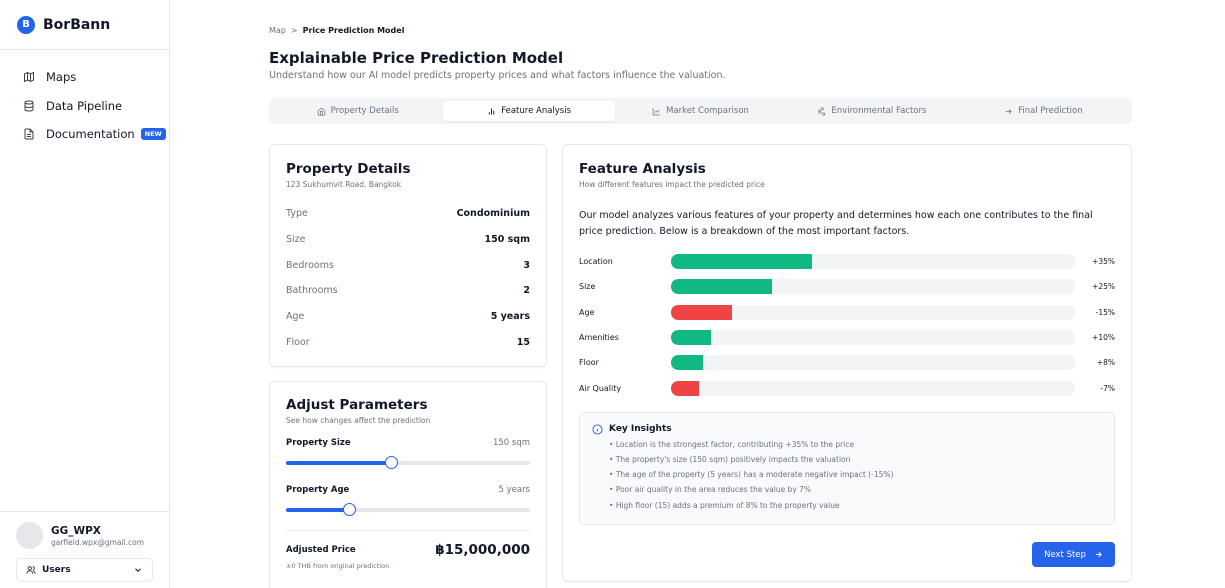  I want to click on page-title: Explainable Price Prediction Model, so click(416, 58).